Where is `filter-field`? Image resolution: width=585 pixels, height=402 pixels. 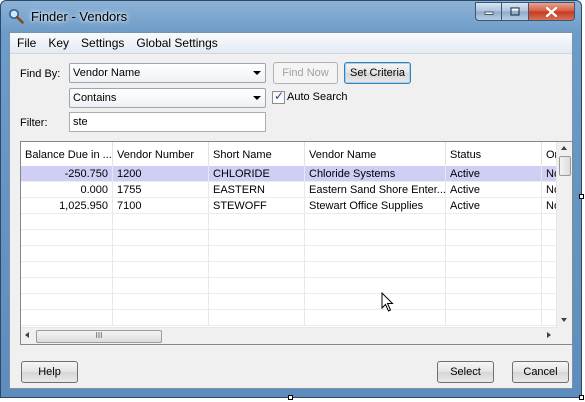 filter-field is located at coordinates (167, 122).